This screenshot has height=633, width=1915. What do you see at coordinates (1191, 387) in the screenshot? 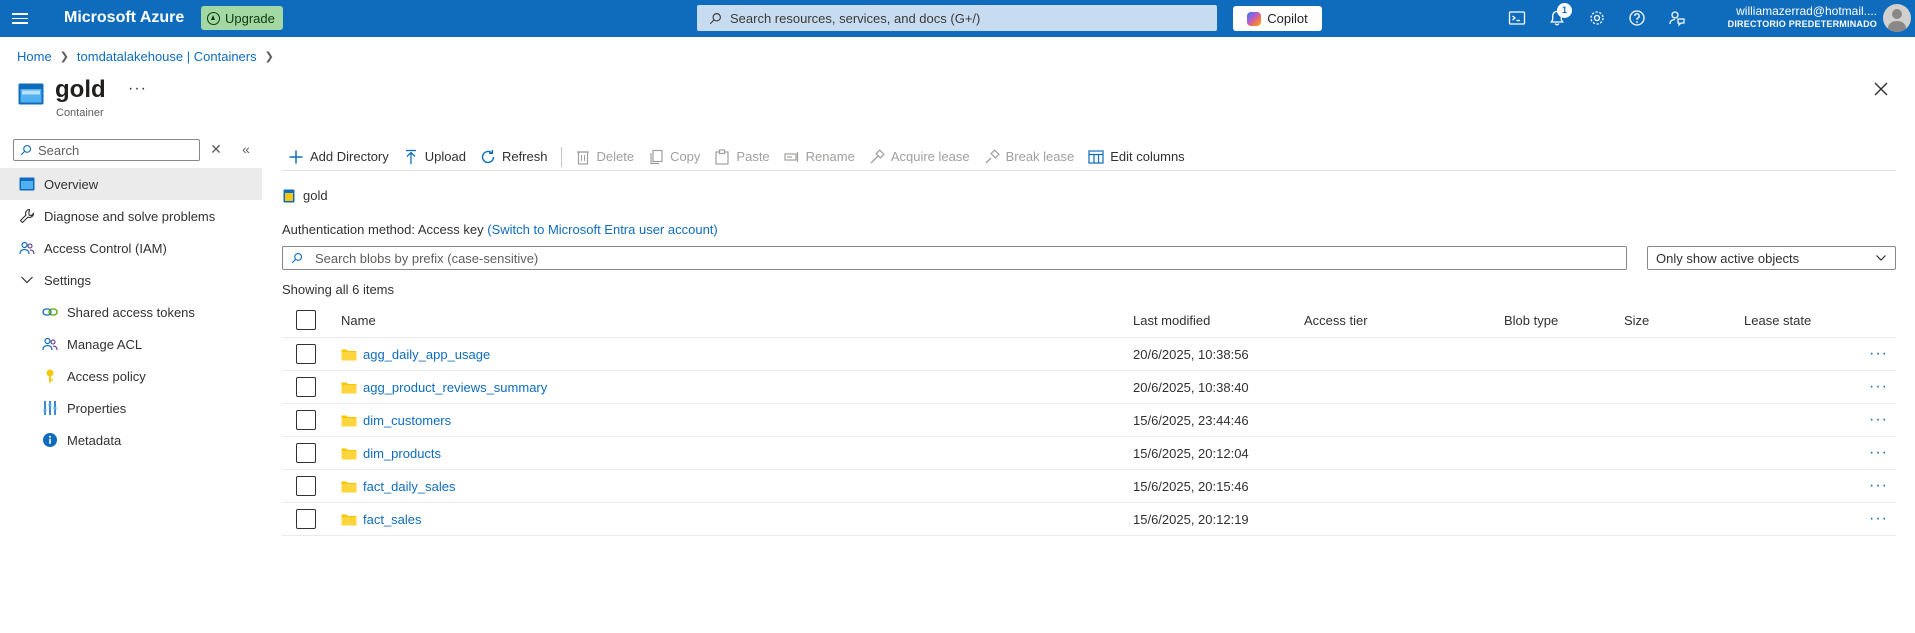
I see `last-modified-cell: 20/6/2025, 10:38:40` at bounding box center [1191, 387].